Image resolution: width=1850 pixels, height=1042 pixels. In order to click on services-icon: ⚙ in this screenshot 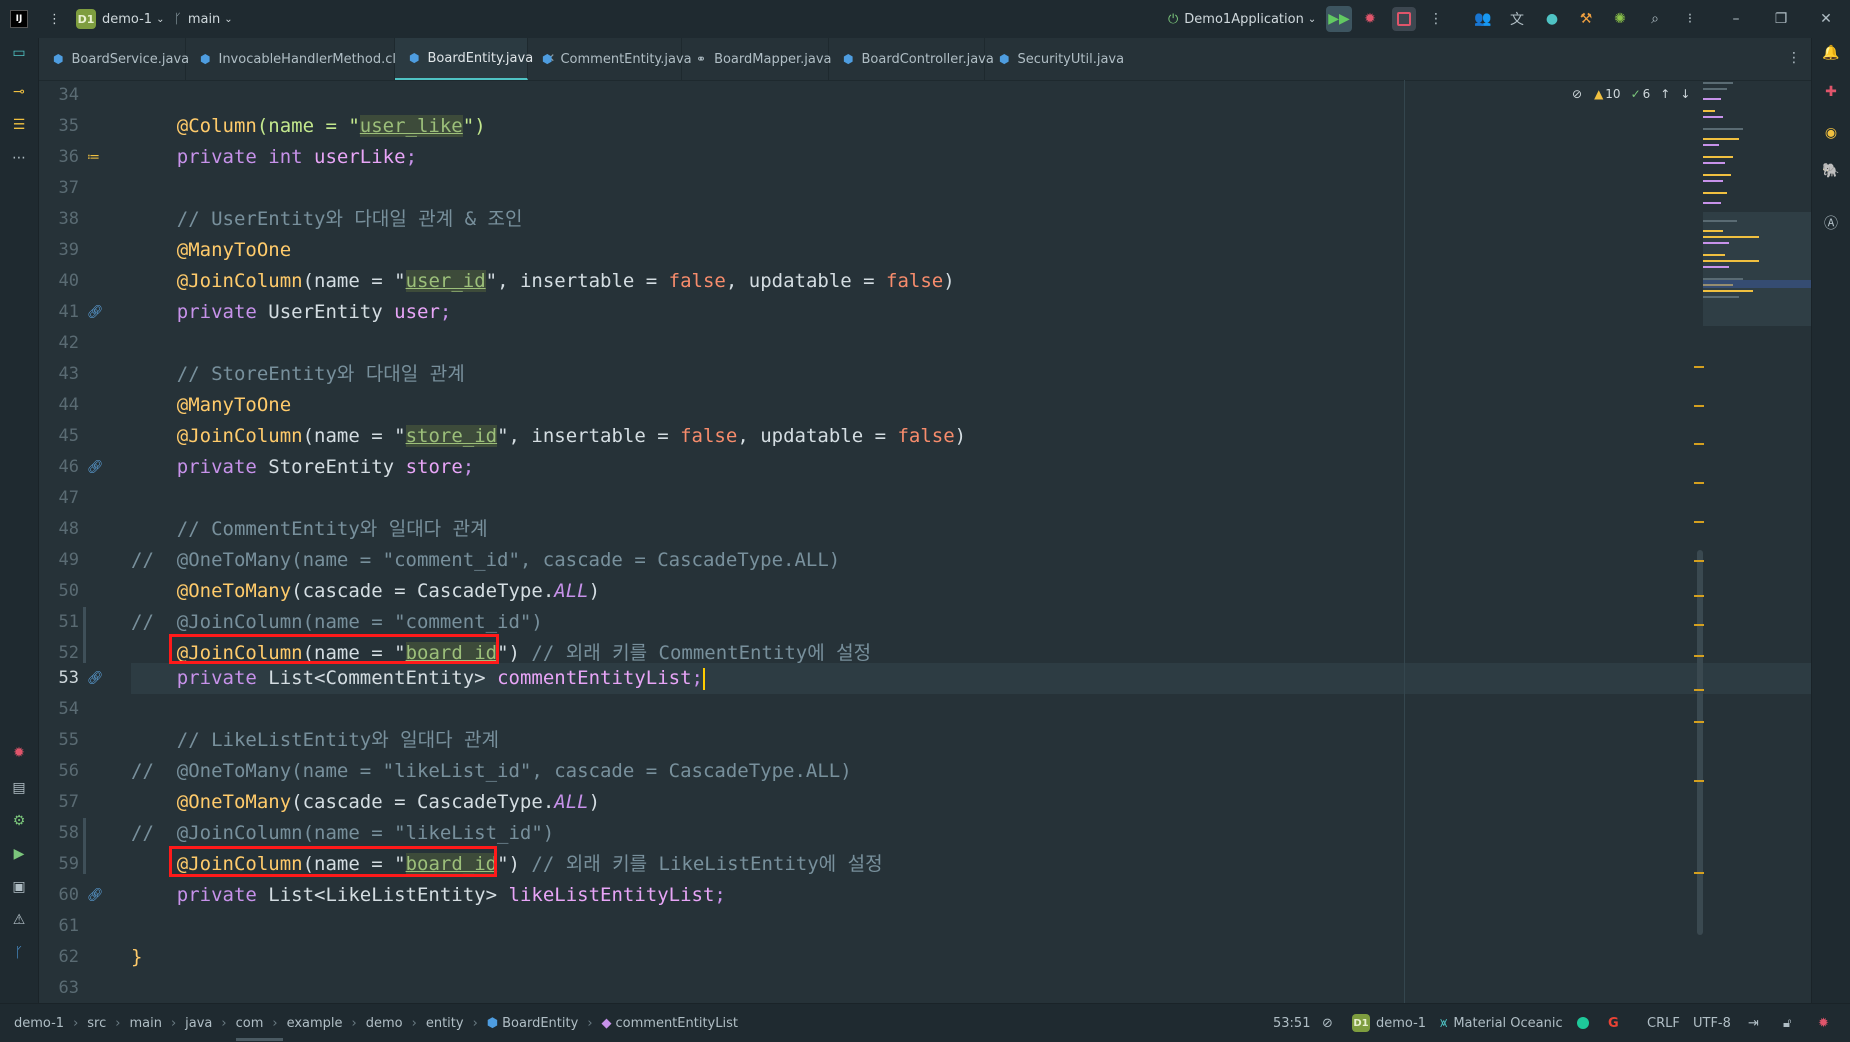, I will do `click(19, 821)`.